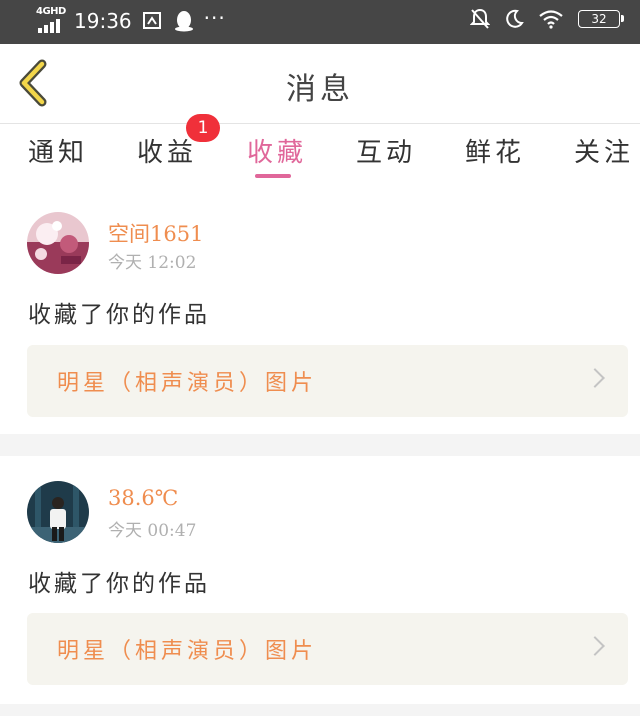 The image size is (640, 716). Describe the element at coordinates (277, 150) in the screenshot. I see `tab-favorites: 收藏` at that location.